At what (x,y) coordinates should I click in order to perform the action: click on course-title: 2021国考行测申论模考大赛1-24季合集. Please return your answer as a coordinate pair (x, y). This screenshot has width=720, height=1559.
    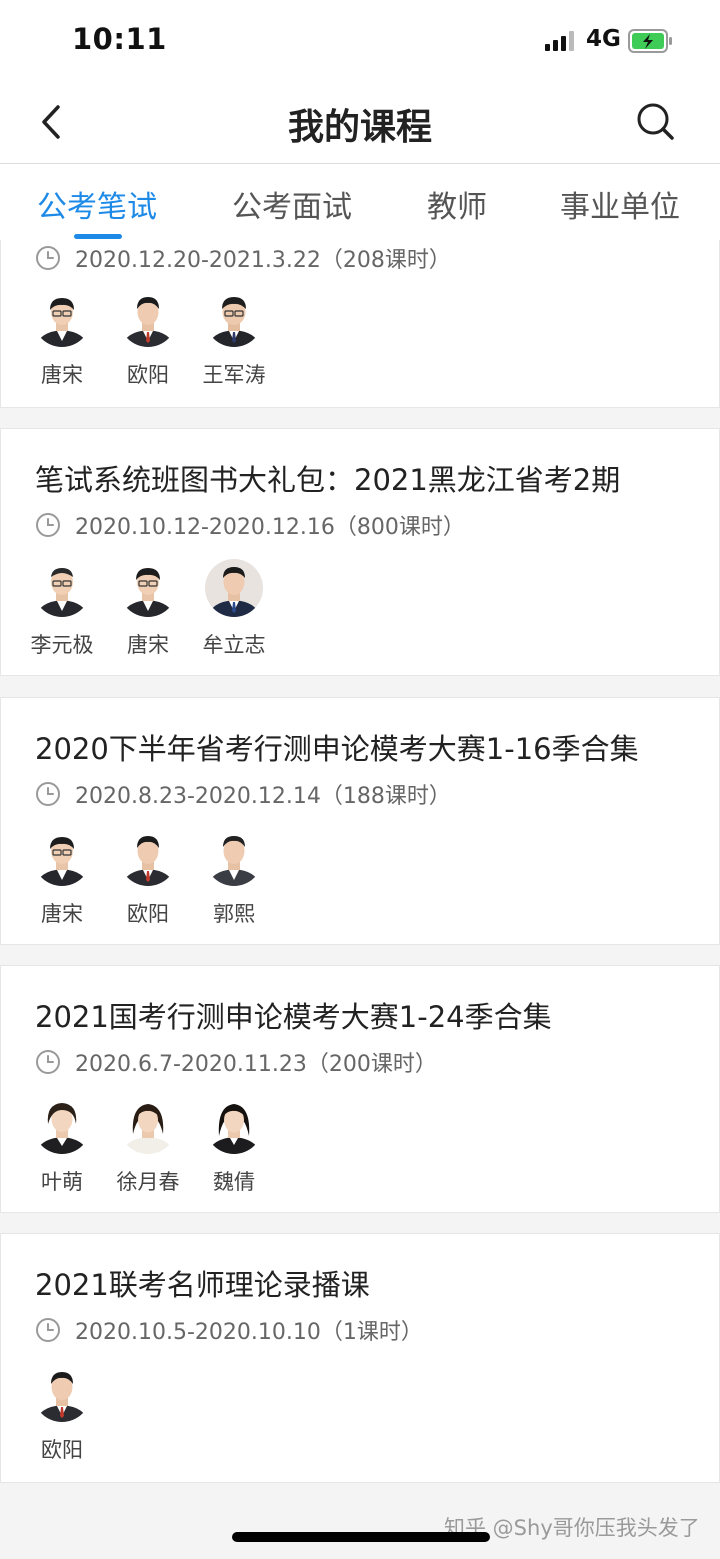
    Looking at the image, I should click on (293, 1017).